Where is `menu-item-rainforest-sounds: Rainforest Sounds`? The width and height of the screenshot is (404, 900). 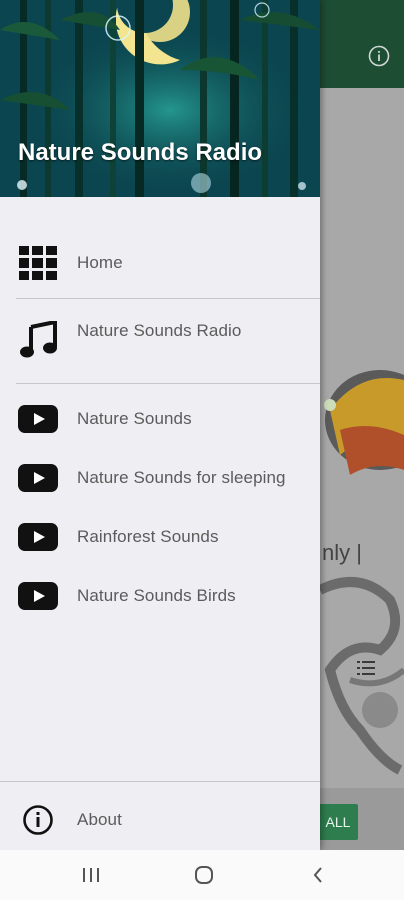 menu-item-rainforest-sounds: Rainforest Sounds is located at coordinates (160, 537).